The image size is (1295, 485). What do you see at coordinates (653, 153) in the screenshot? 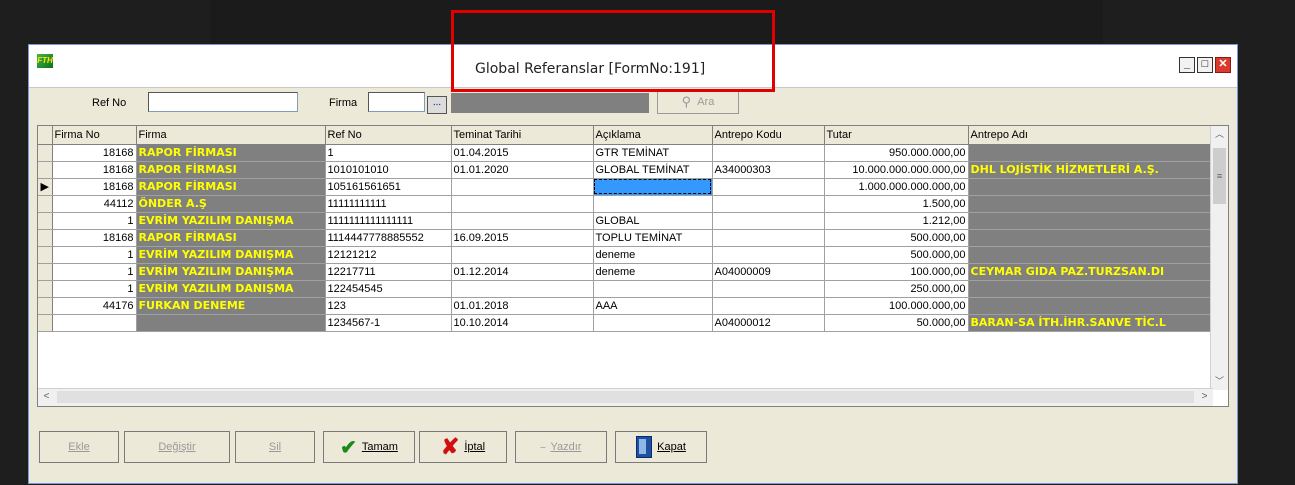
I see `table-cell: GTR TEMİNAT` at bounding box center [653, 153].